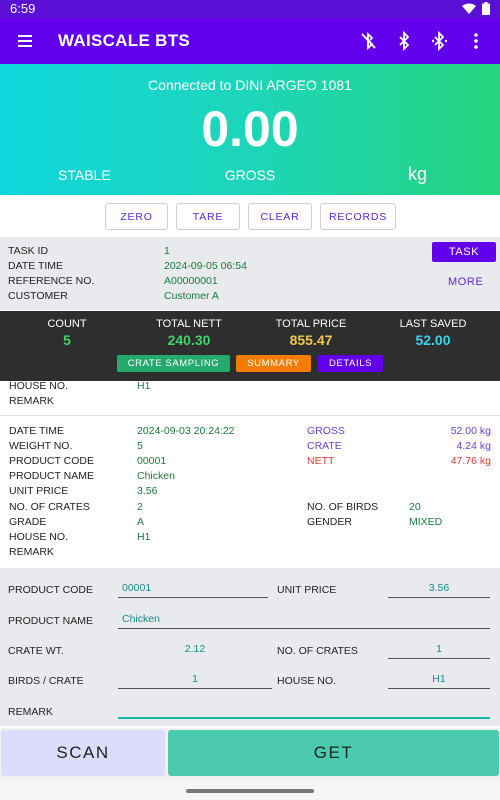  What do you see at coordinates (329, 522) in the screenshot?
I see `gender-label: GENDER` at bounding box center [329, 522].